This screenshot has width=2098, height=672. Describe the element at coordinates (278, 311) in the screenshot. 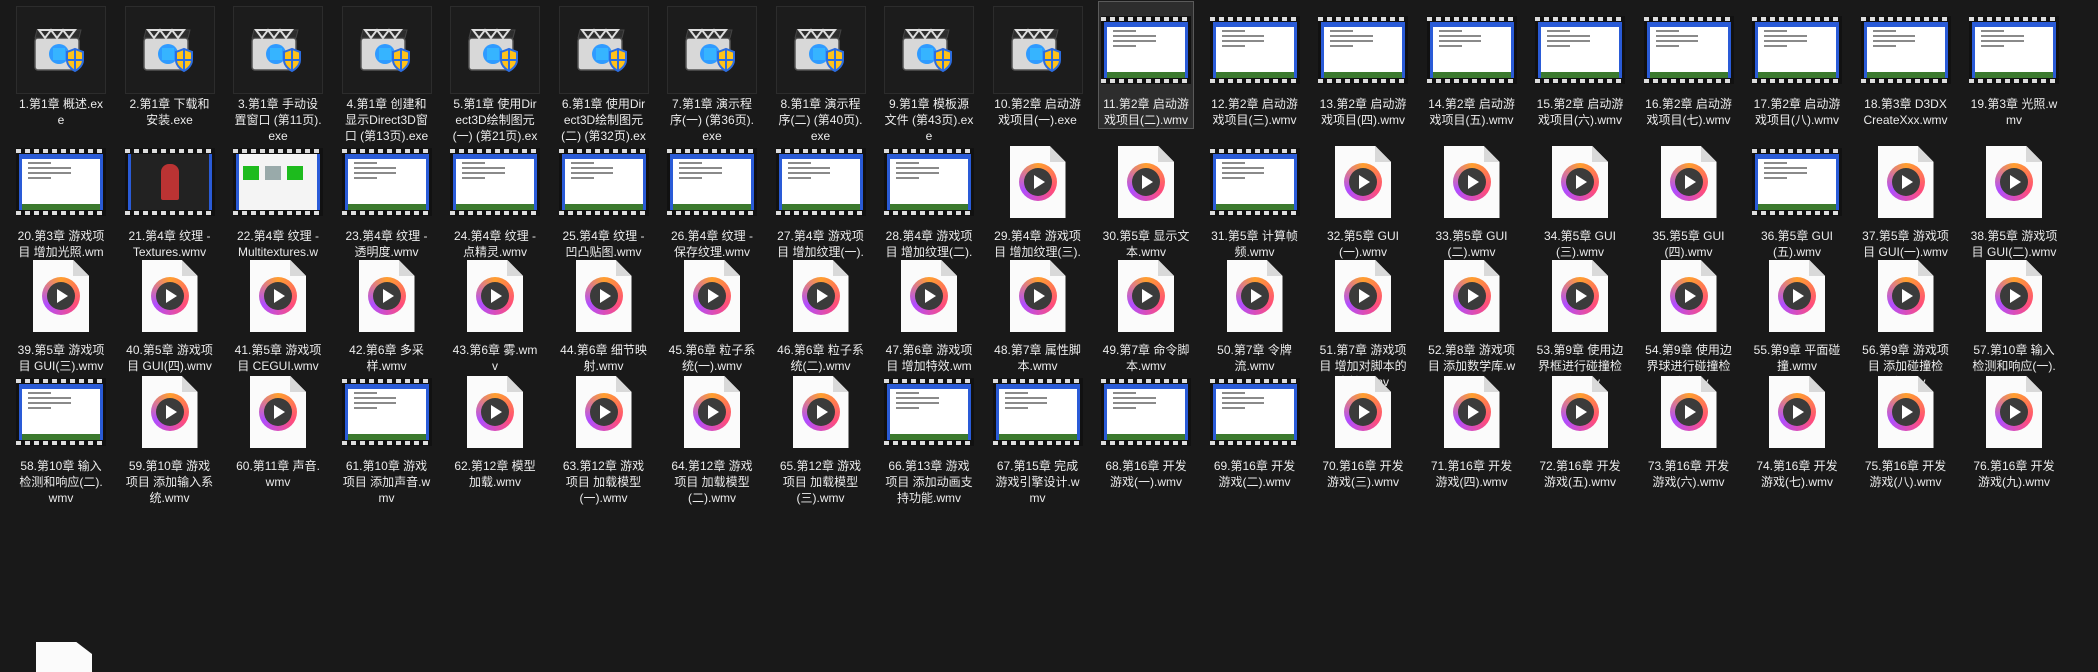

I see `file-item: 41.第5章 游戏项目 CEGUI.wmv` at that location.